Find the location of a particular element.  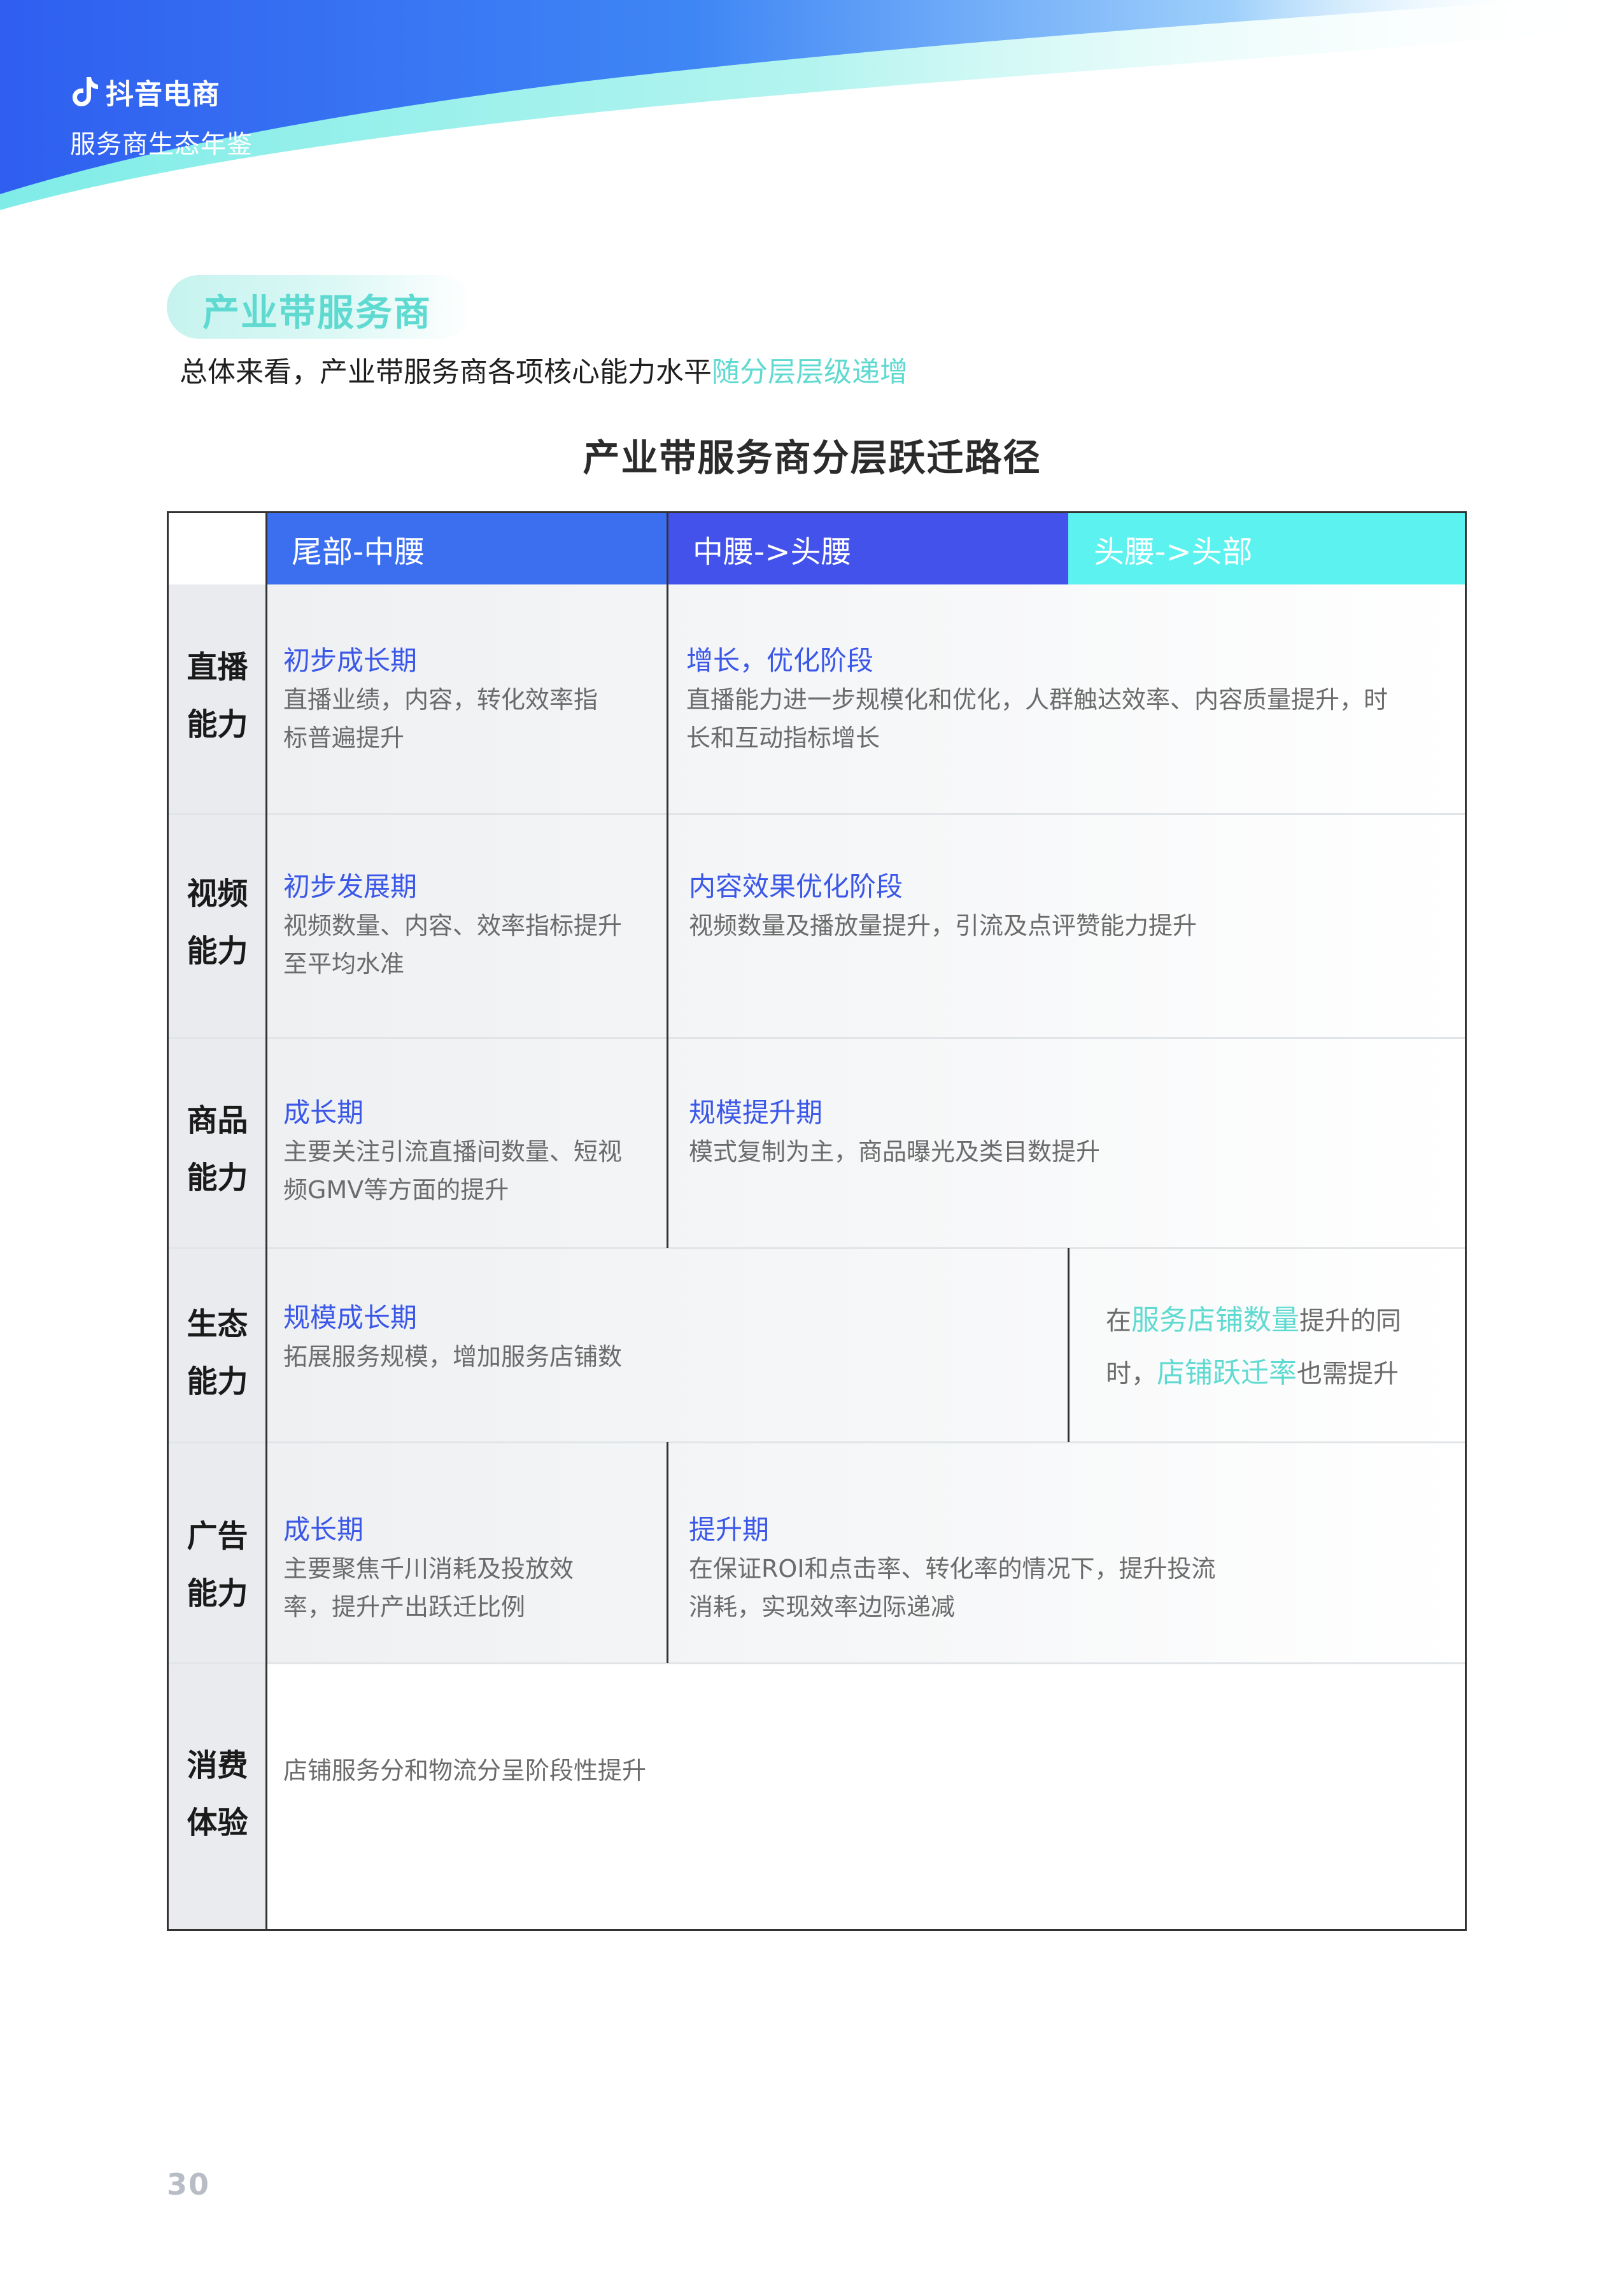

table-title: 产业带服务商分层跃迁路径 is located at coordinates (812, 457).